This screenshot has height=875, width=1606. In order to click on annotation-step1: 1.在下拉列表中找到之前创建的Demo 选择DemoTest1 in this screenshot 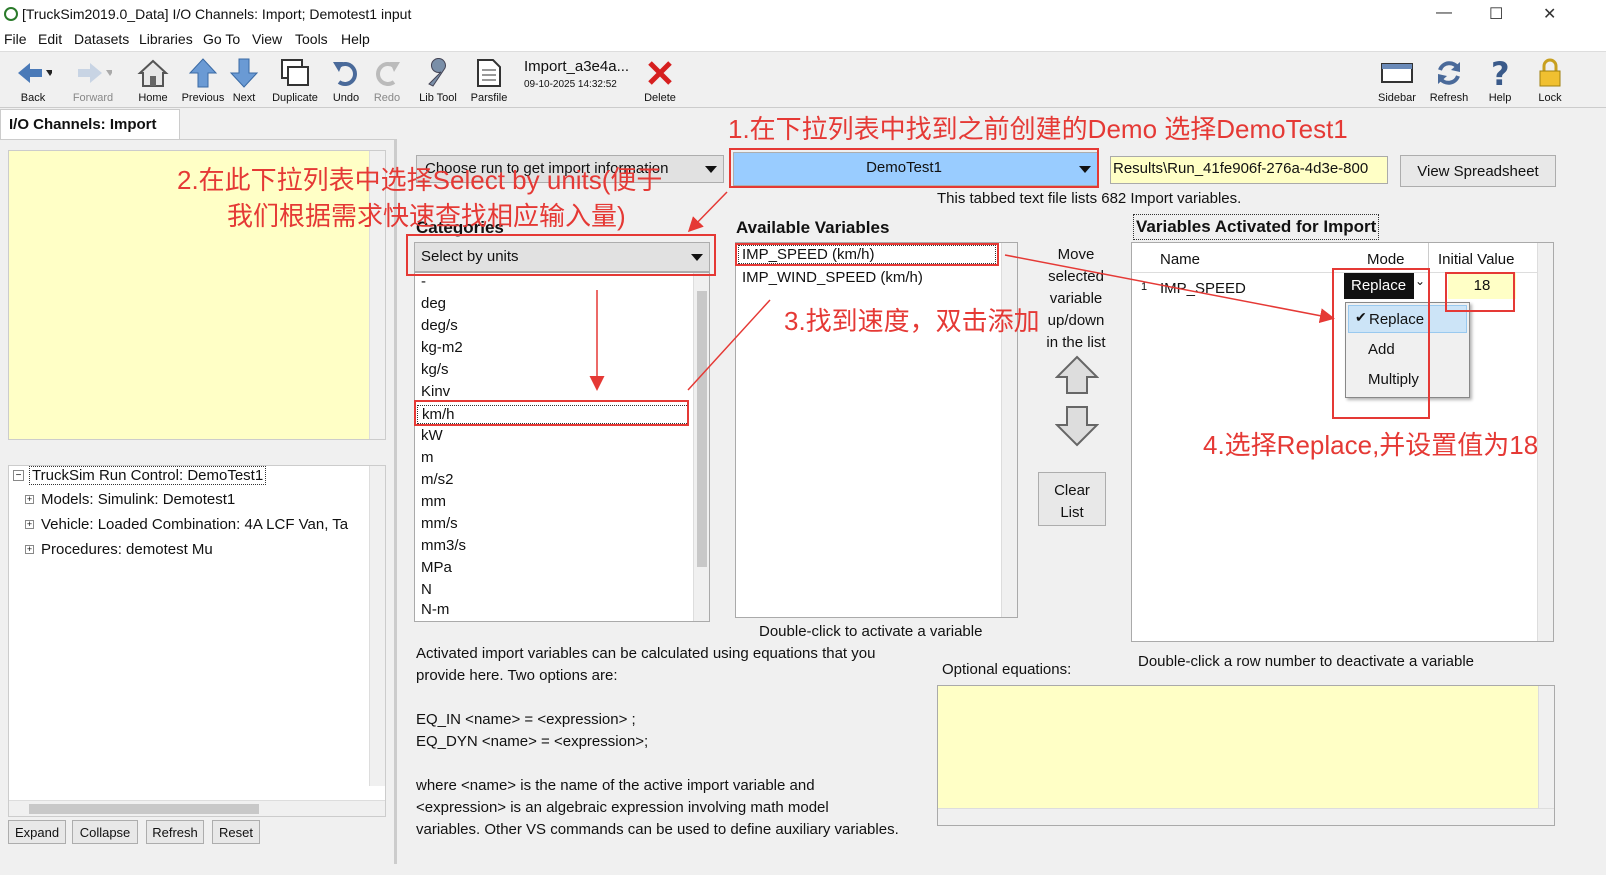, I will do `click(1038, 129)`.